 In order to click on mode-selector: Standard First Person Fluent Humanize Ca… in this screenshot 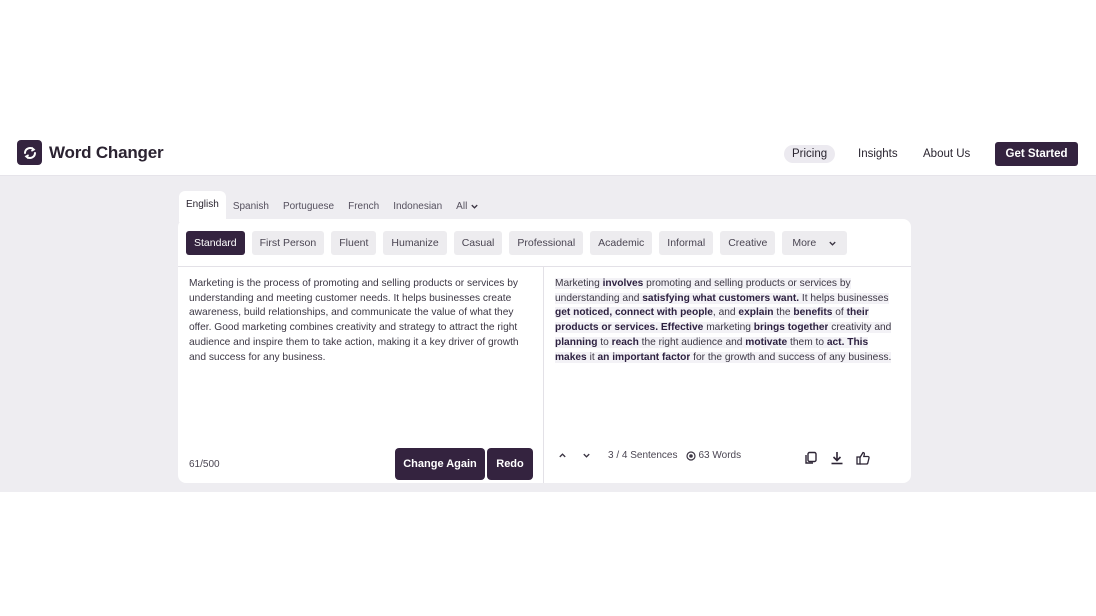, I will do `click(517, 243)`.